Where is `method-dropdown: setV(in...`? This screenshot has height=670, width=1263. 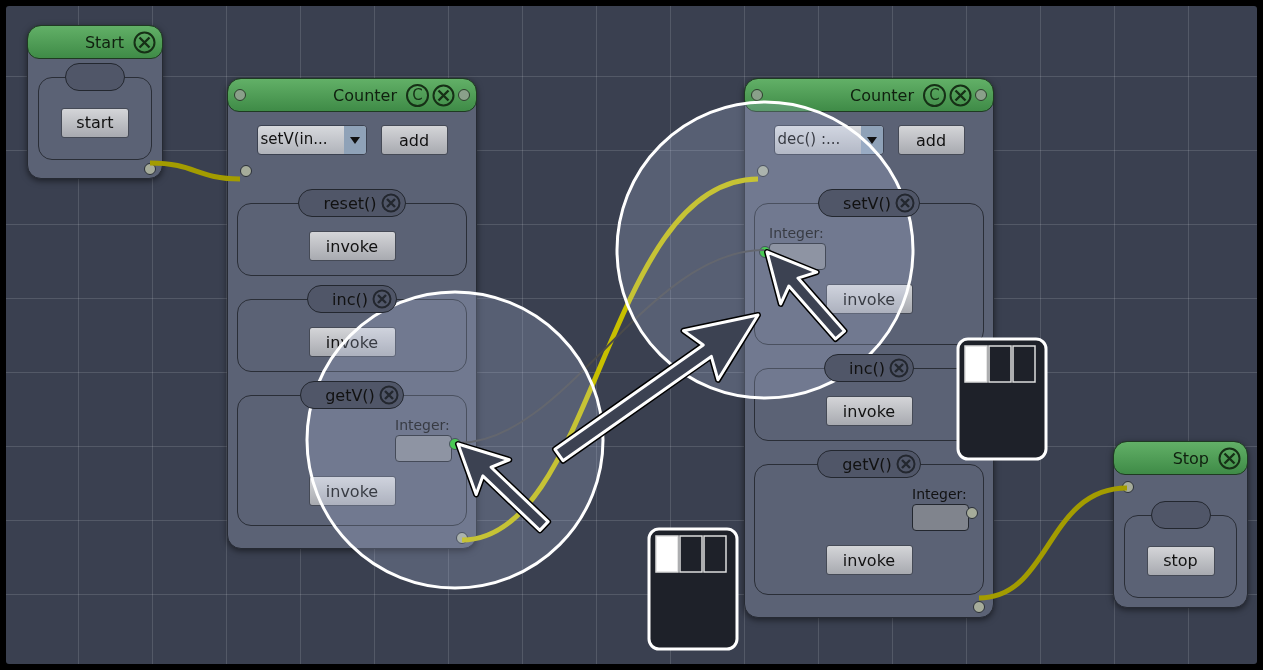 method-dropdown: setV(in... is located at coordinates (311, 140).